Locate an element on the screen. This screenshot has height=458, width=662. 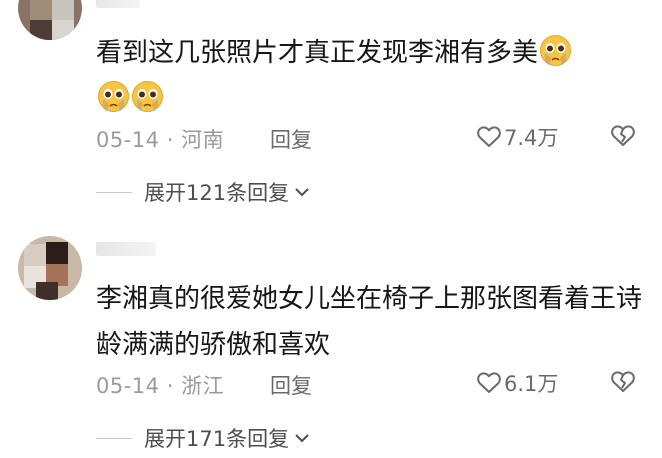
date-location: 05-14 · 浙江 is located at coordinates (160, 385).